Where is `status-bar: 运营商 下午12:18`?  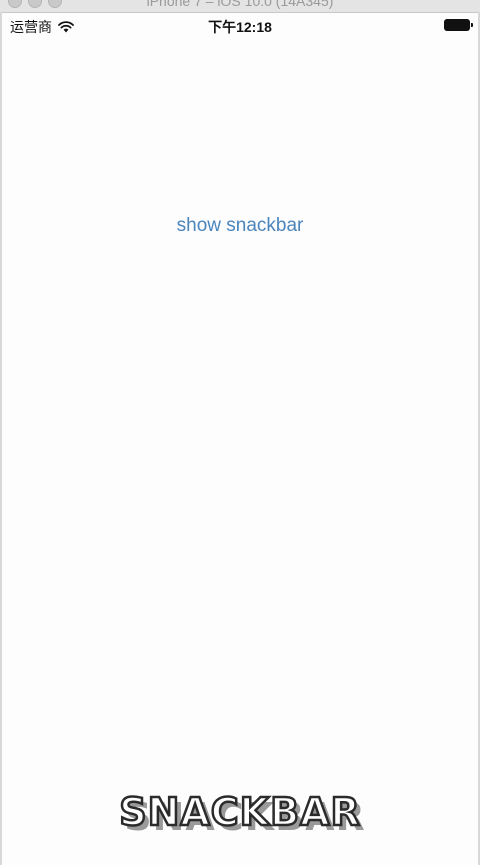
status-bar: 运营商 下午12:18 is located at coordinates (240, 26).